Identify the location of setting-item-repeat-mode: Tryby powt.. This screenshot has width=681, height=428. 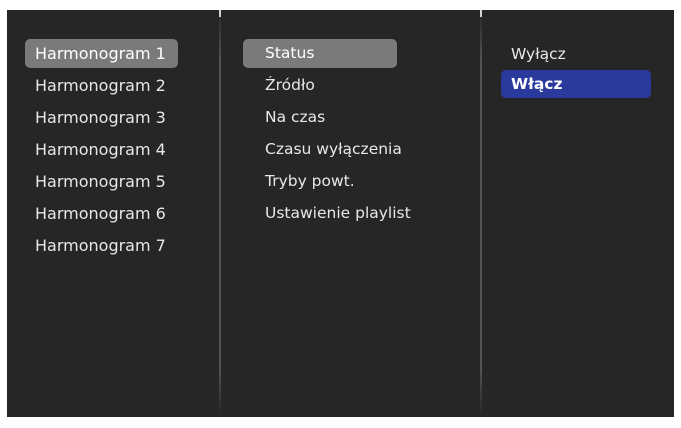
(320, 181).